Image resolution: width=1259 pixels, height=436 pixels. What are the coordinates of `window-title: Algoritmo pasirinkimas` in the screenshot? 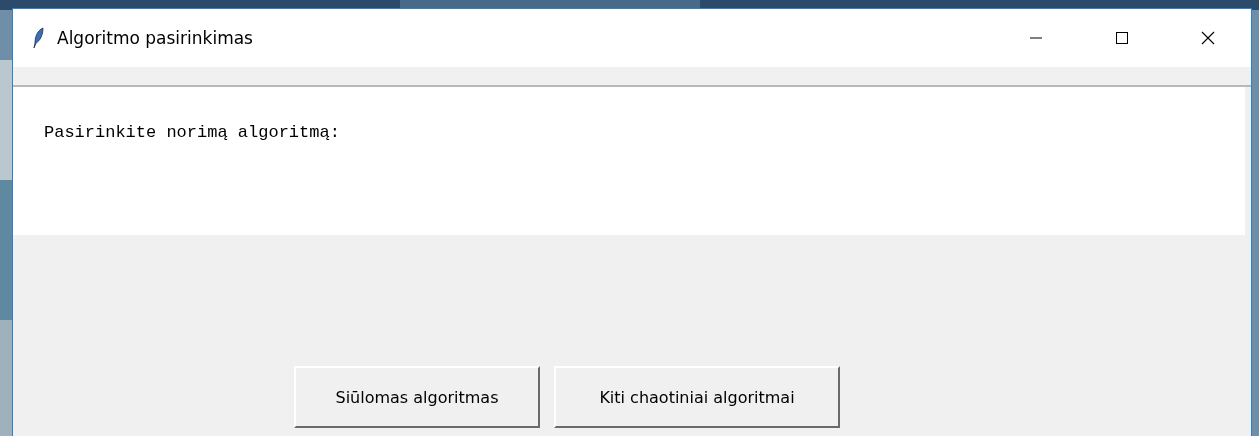 It's located at (155, 38).